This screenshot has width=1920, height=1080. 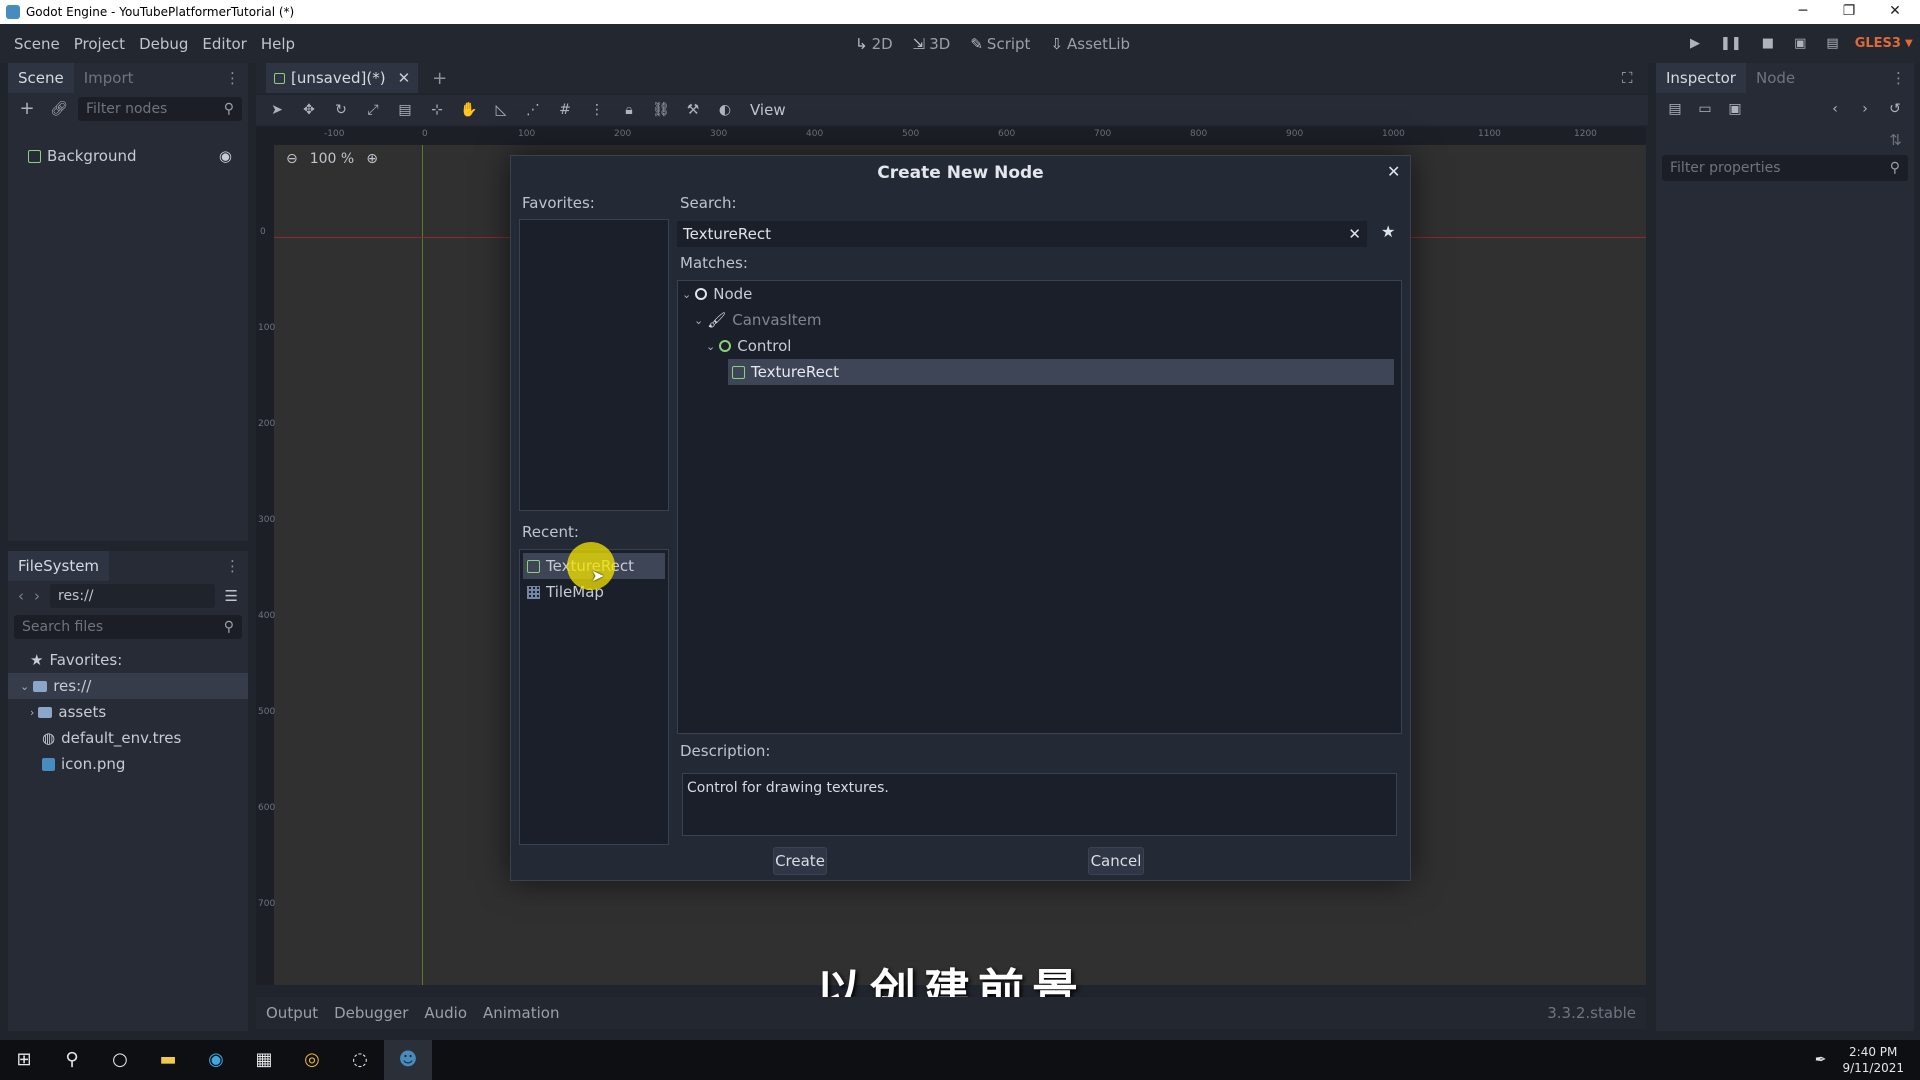 What do you see at coordinates (594, 697) in the screenshot?
I see `recent-list: TextureRect TileMap` at bounding box center [594, 697].